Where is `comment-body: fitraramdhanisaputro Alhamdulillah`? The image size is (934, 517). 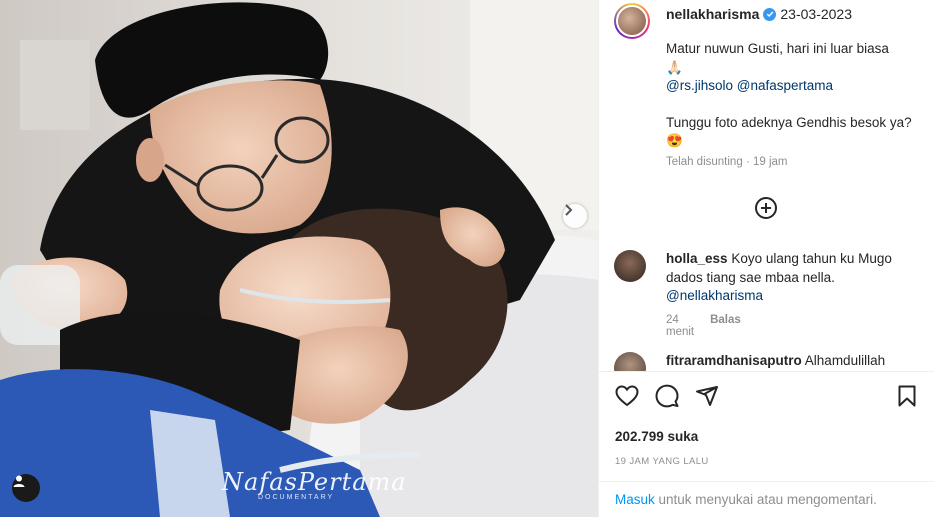 comment-body: fitraramdhanisaputro Alhamdulillah is located at coordinates (791, 361).